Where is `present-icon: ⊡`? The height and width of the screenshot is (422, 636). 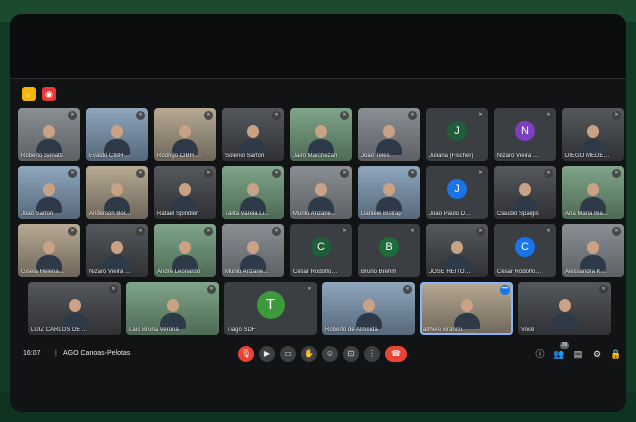
present-icon: ⊡ is located at coordinates (351, 353).